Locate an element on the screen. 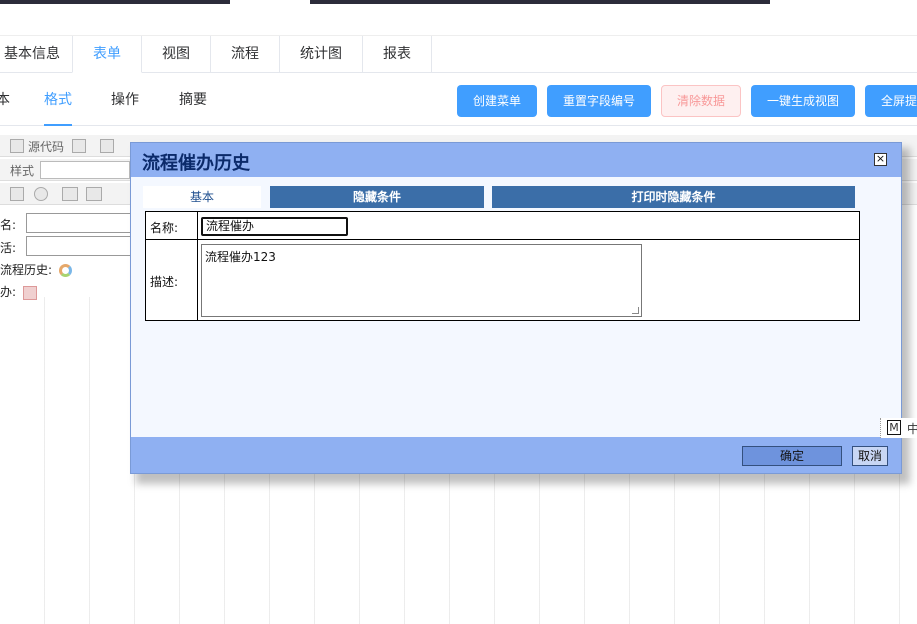 The height and width of the screenshot is (624, 917). desc-label: 描述: is located at coordinates (164, 282).